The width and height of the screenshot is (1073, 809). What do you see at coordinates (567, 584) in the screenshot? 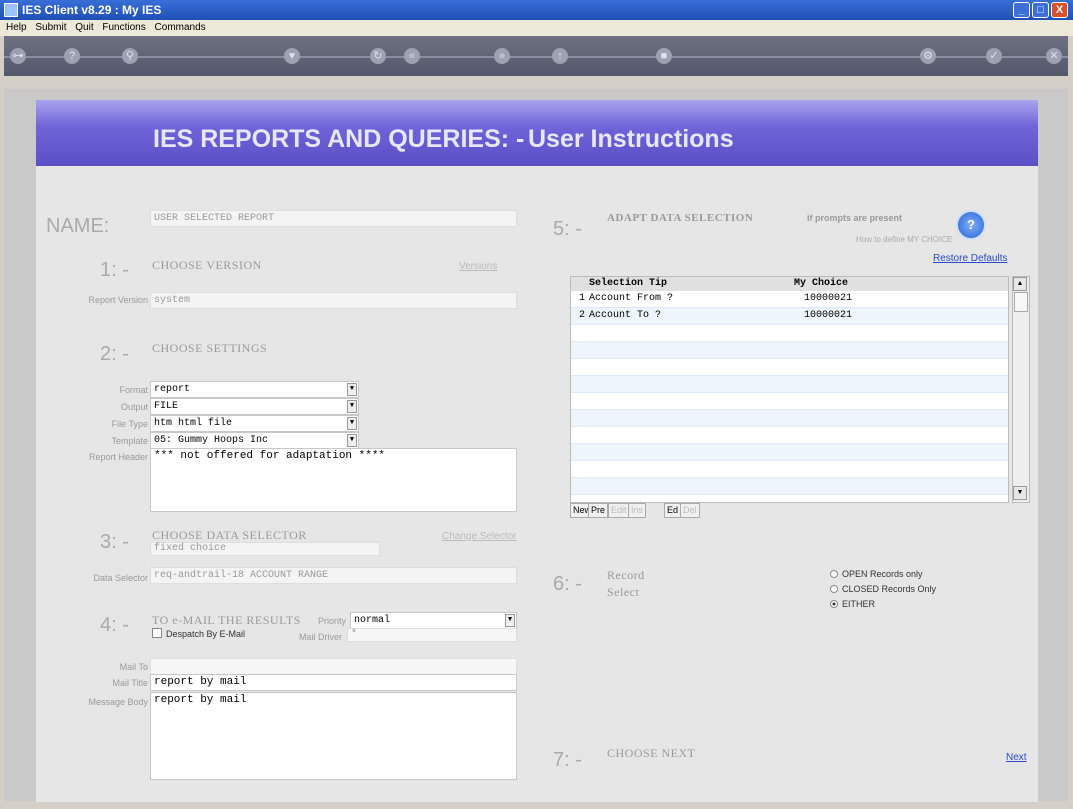
I see `section6-number: 6: -` at bounding box center [567, 584].